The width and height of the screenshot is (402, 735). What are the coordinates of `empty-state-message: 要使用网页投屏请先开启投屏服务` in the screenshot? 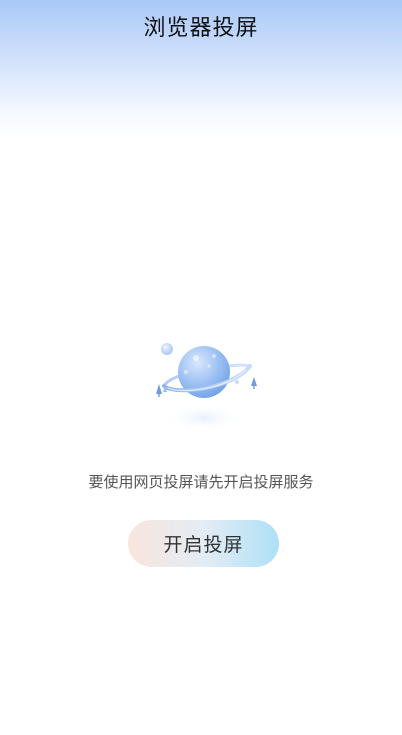 It's located at (201, 482).